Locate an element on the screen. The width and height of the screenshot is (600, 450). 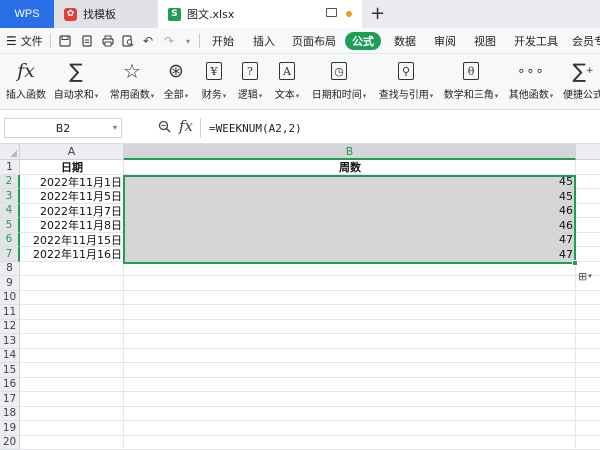
row-header: 10 is located at coordinates (10, 297).